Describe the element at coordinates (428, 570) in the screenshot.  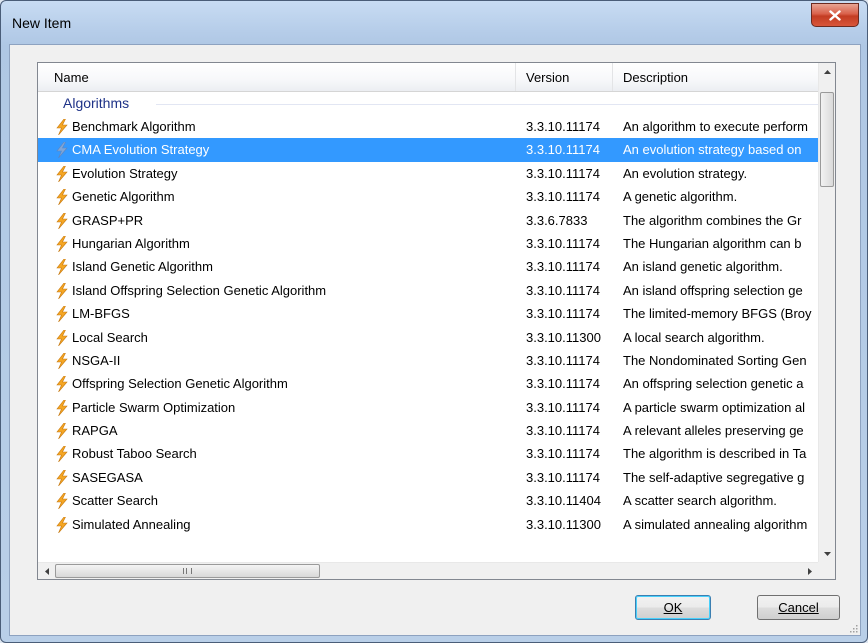
I see `horizontal-scrollbar` at that location.